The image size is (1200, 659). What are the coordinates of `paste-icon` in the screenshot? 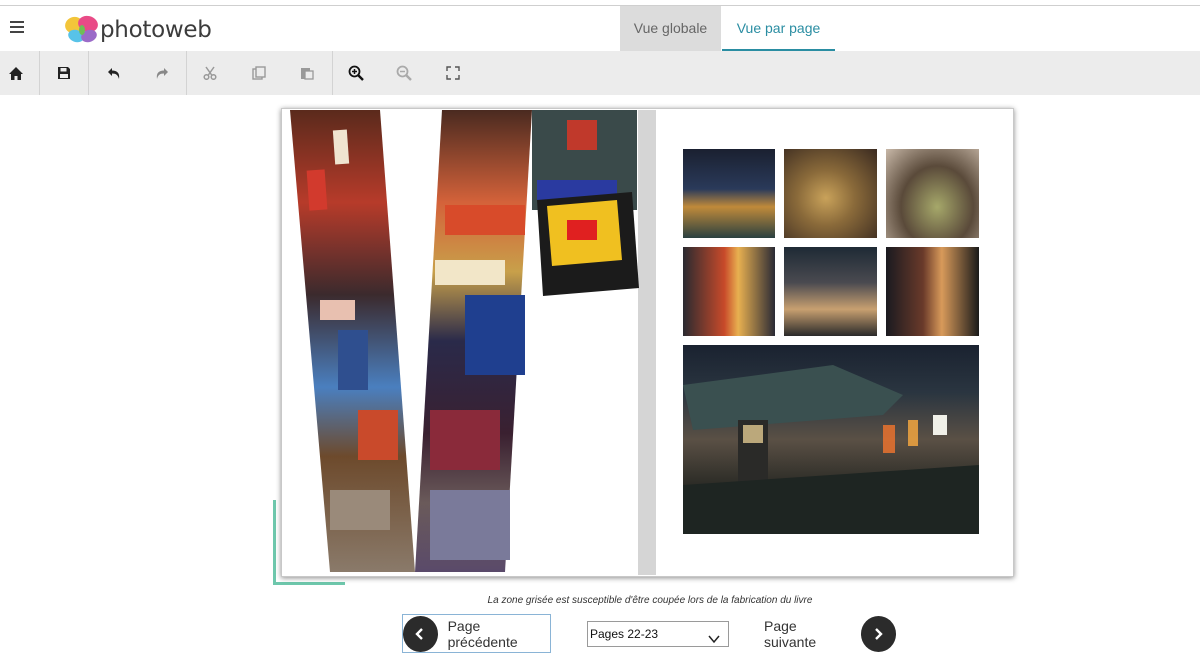 It's located at (307, 73).